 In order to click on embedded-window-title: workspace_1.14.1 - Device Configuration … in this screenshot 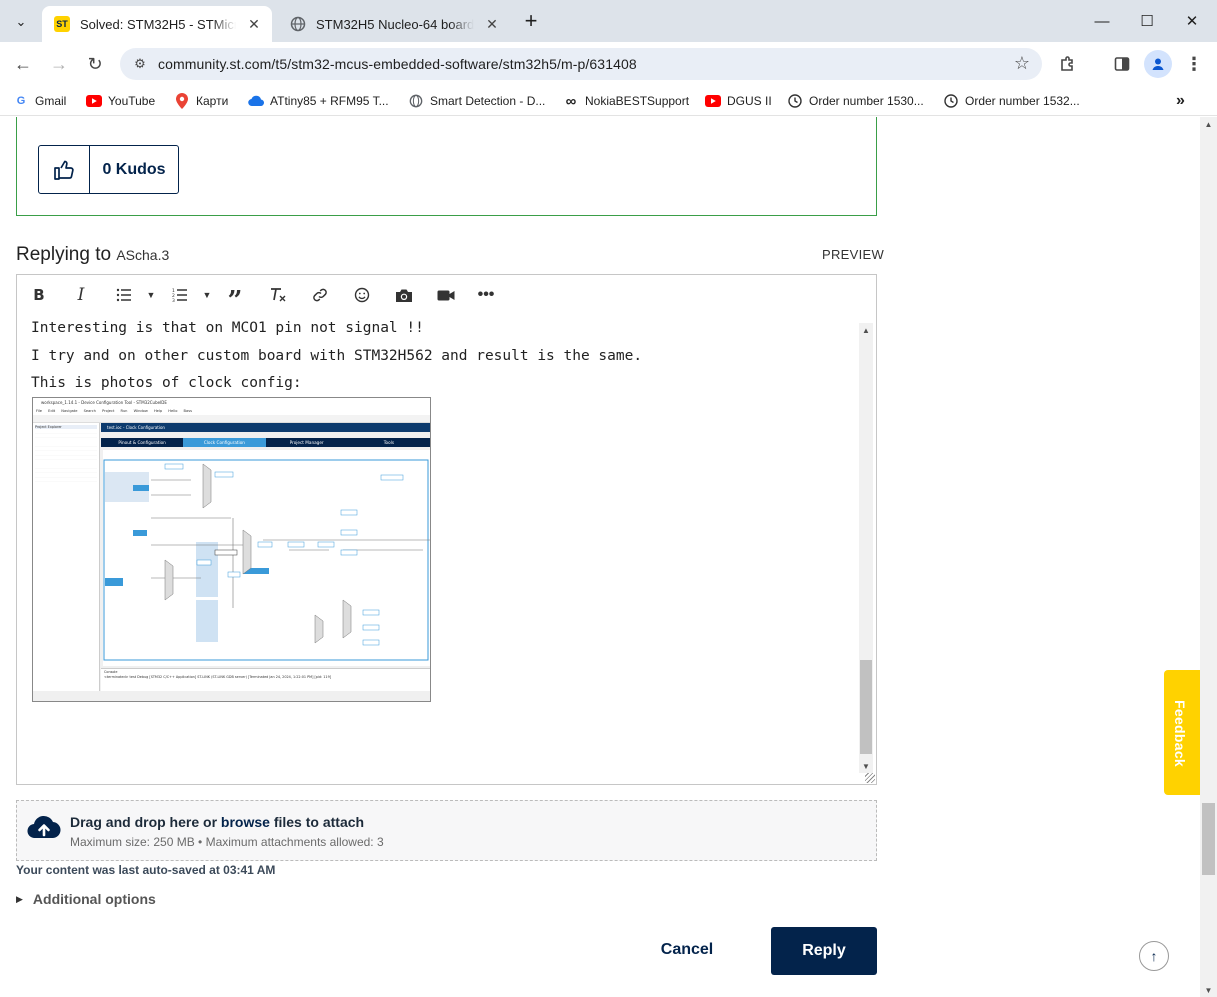, I will do `click(104, 402)`.